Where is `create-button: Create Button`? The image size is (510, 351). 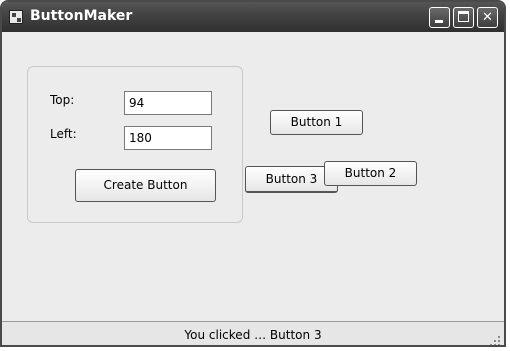
create-button: Create Button is located at coordinates (145, 185).